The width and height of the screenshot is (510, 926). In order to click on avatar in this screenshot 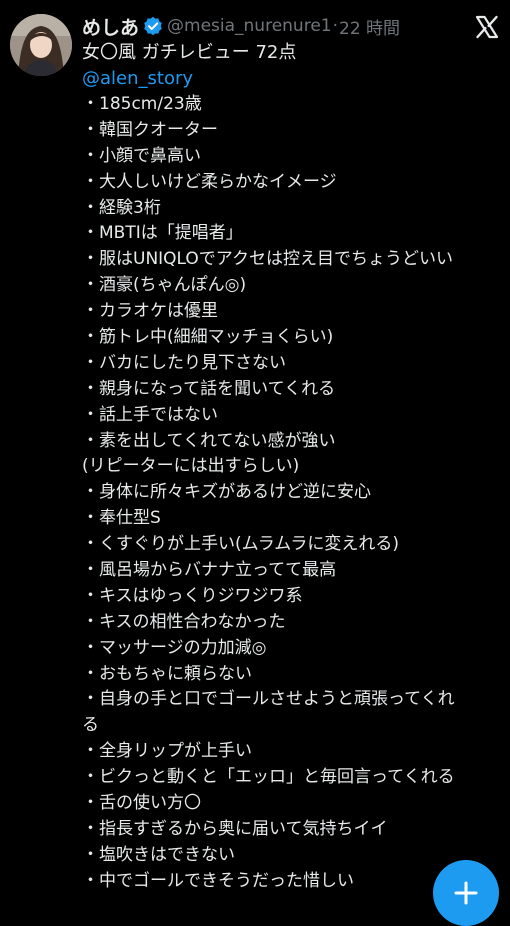, I will do `click(41, 45)`.